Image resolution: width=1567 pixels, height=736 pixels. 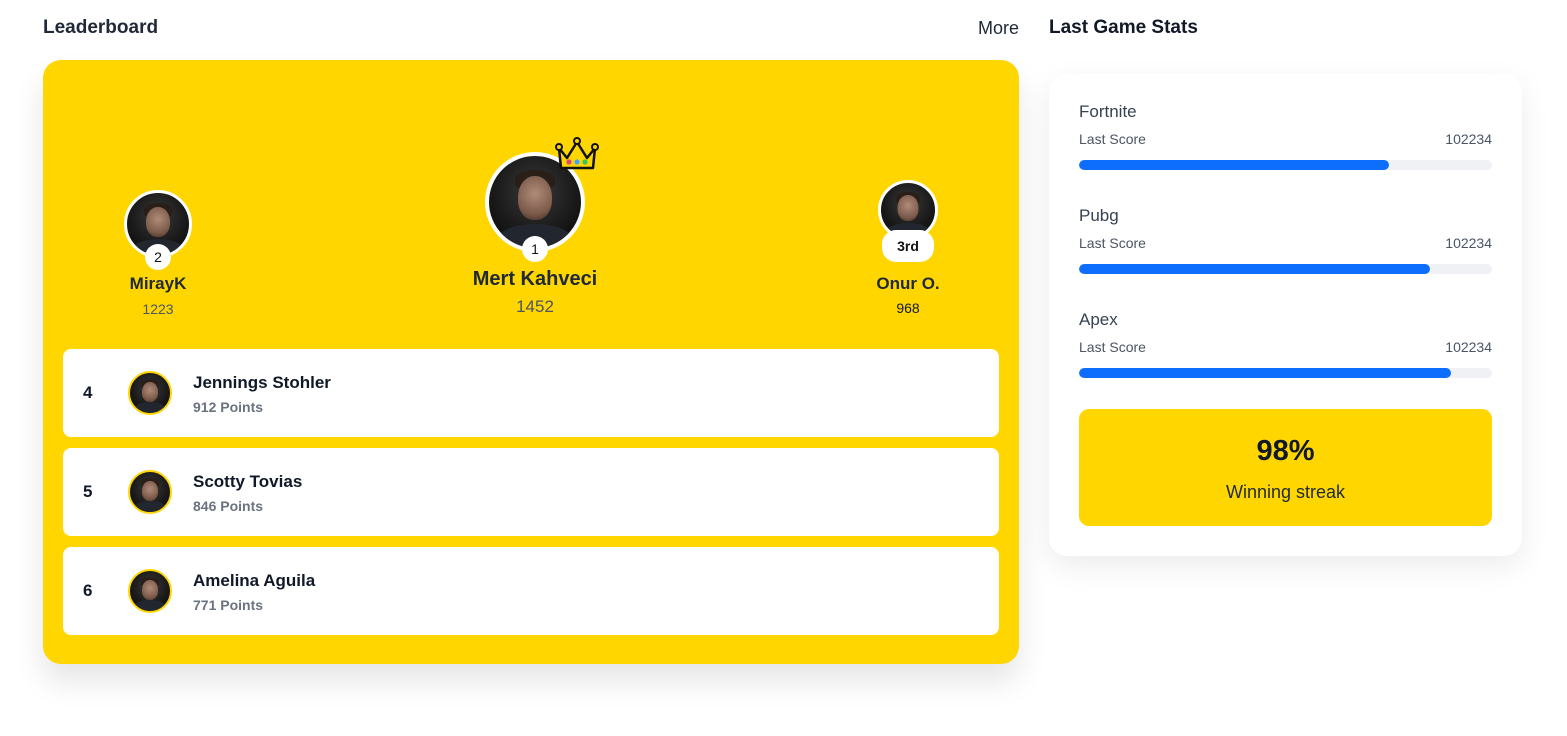 I want to click on row-rank: 6, so click(x=88, y=590).